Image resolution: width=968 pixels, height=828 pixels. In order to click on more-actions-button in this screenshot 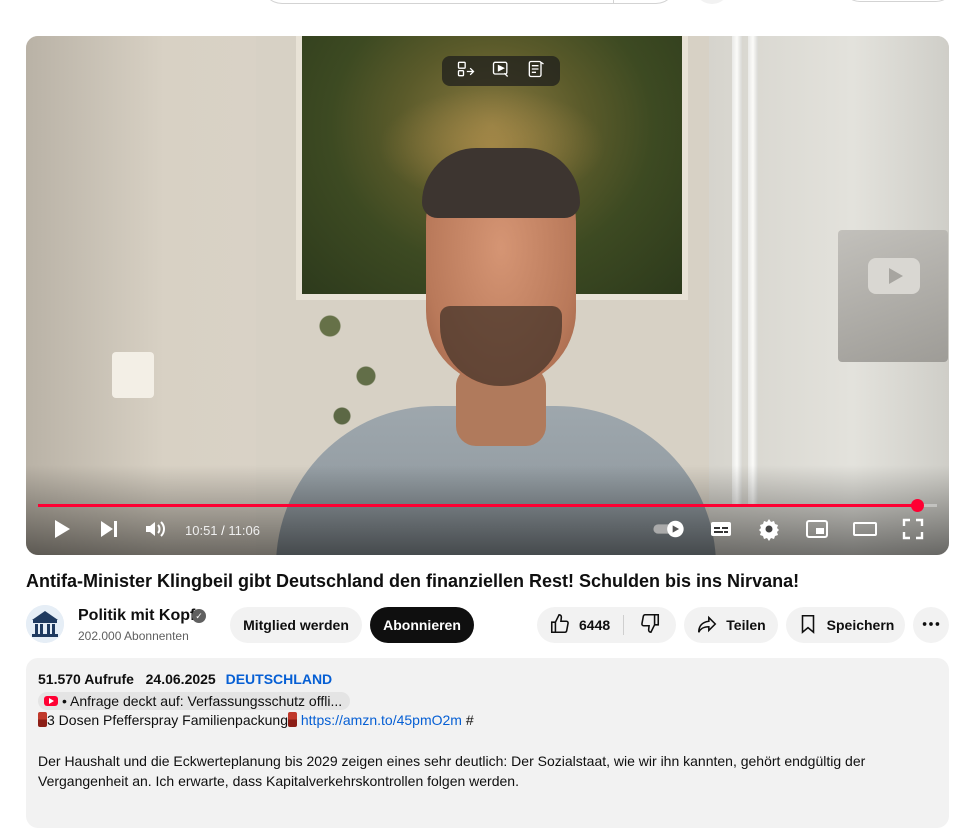, I will do `click(931, 625)`.